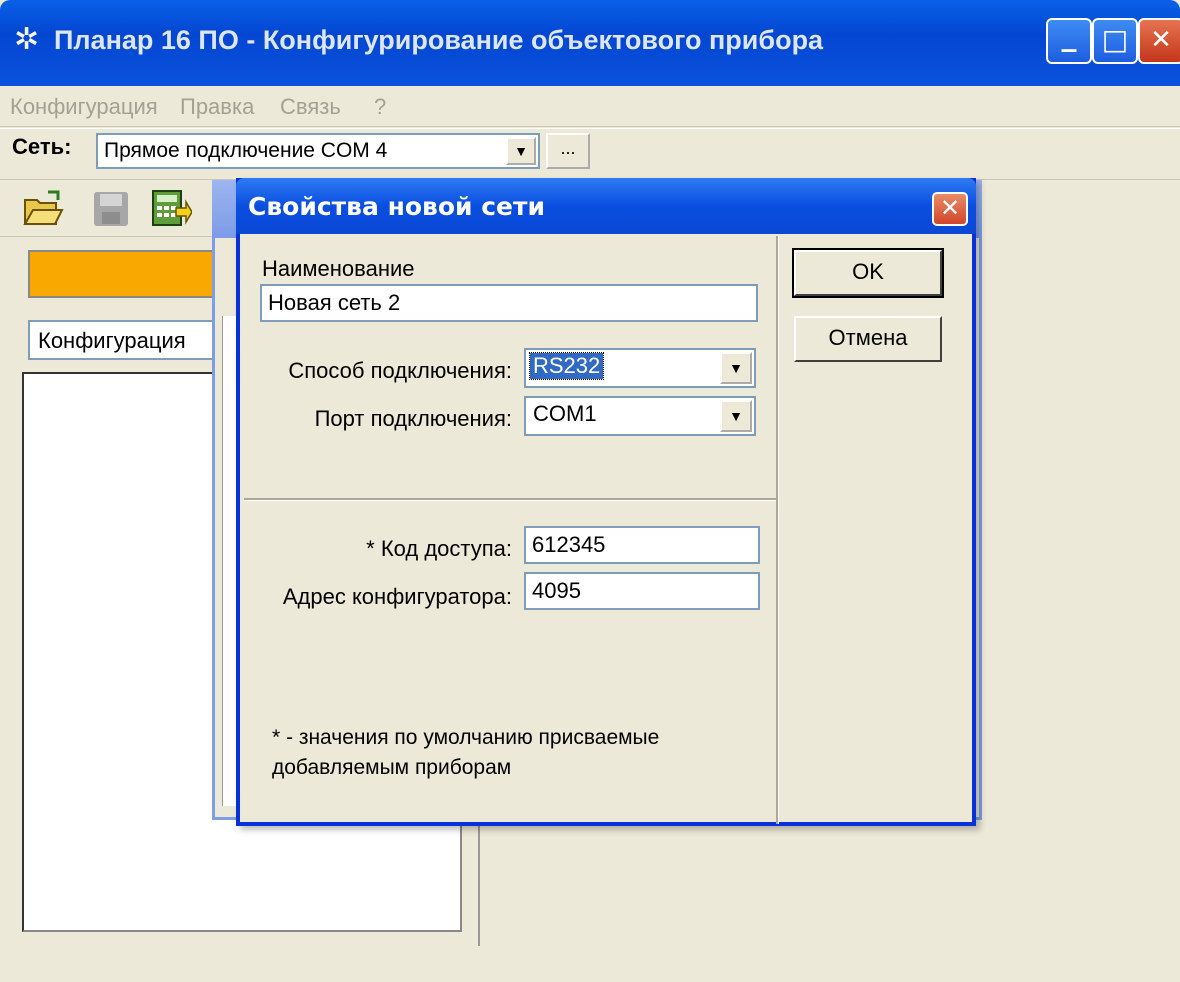  Describe the element at coordinates (310, 107) in the screenshot. I see `menu-connection: Связь` at that location.